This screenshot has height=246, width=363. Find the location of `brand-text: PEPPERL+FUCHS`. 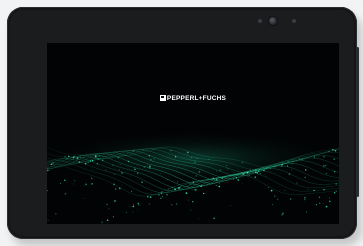

brand-text: PEPPERL+FUCHS is located at coordinates (196, 98).